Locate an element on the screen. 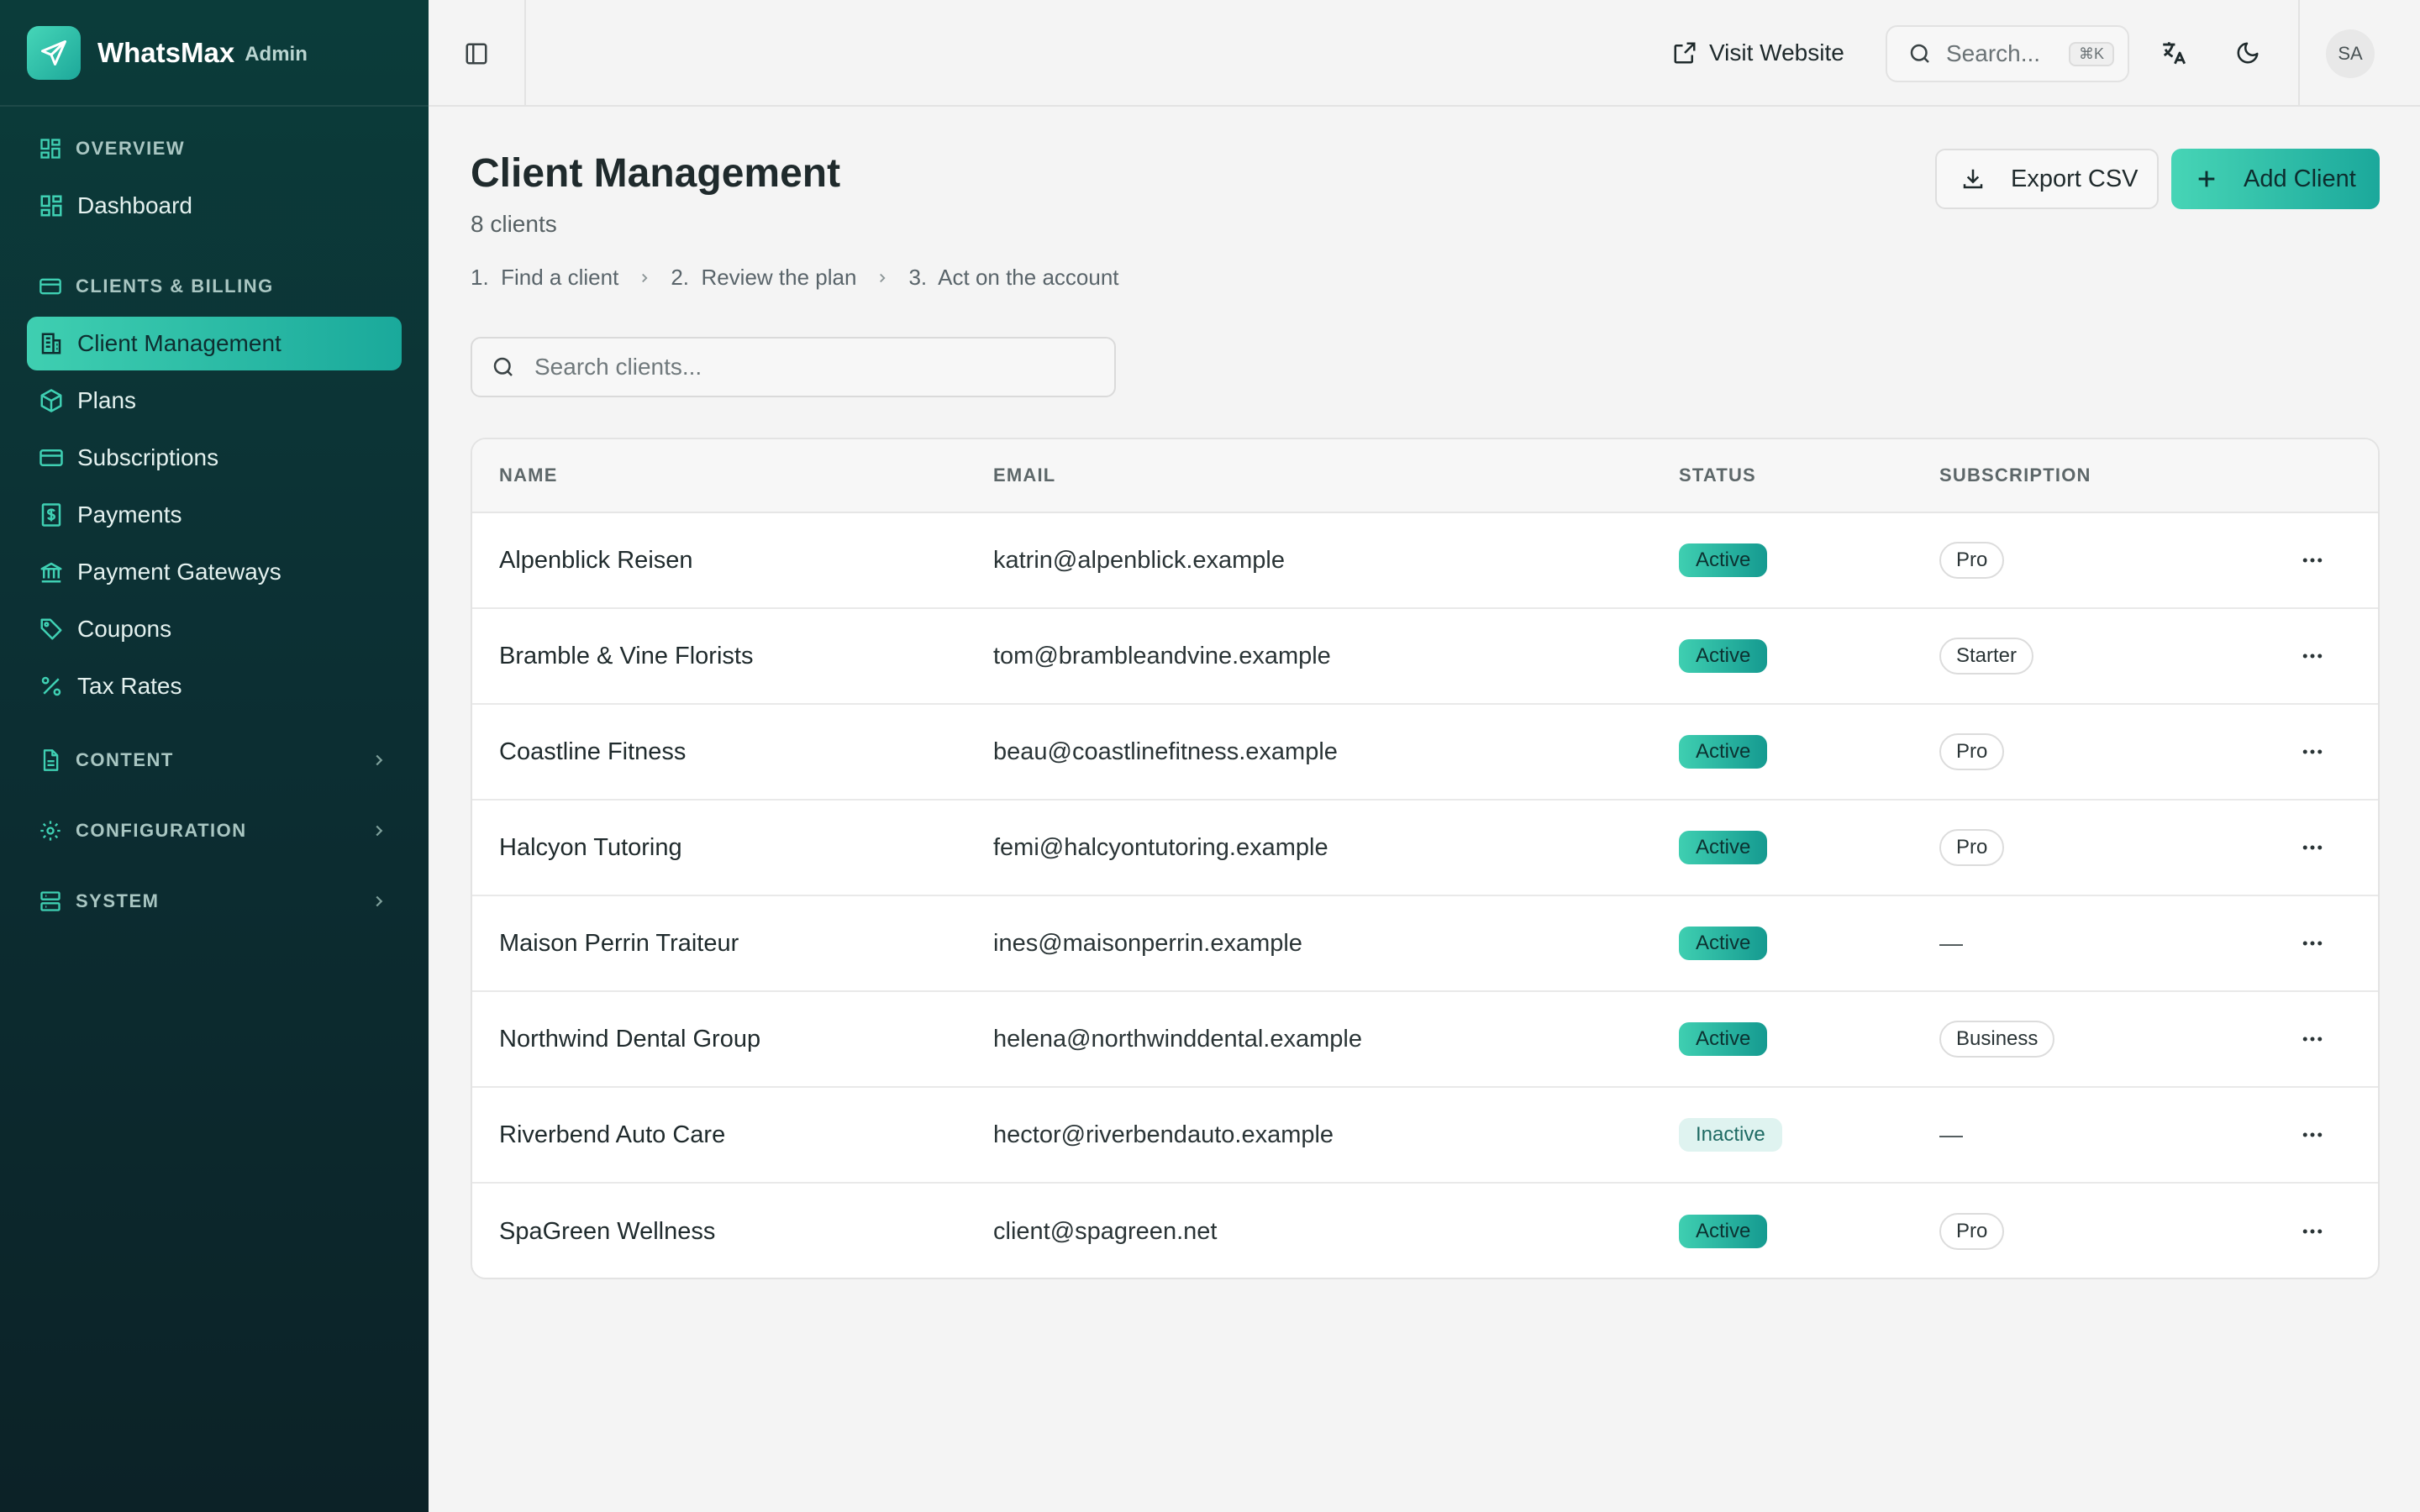 The height and width of the screenshot is (1512, 2420). column-header-name: NAME is located at coordinates (733, 475).